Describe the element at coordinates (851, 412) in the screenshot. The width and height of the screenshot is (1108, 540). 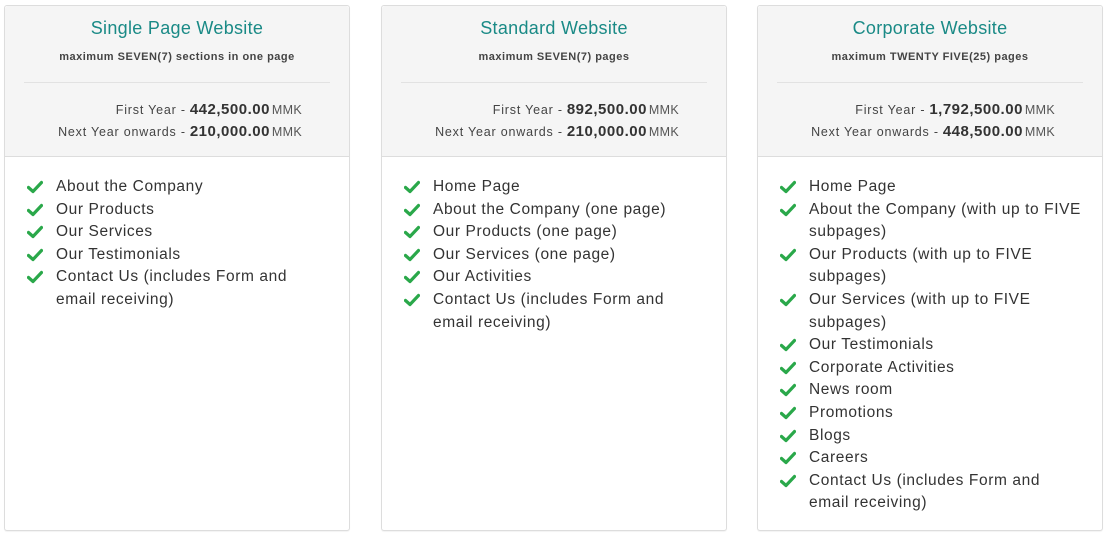
I see `feature-text: Promotions` at that location.